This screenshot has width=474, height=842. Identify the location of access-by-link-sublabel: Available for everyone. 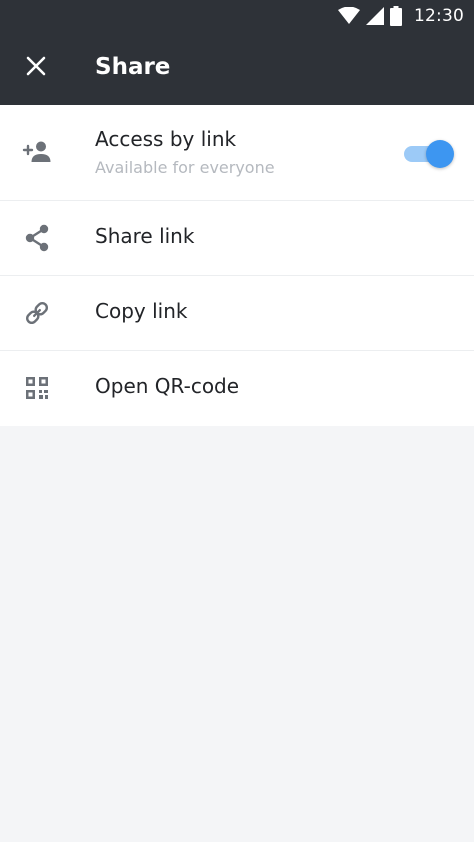
(185, 167).